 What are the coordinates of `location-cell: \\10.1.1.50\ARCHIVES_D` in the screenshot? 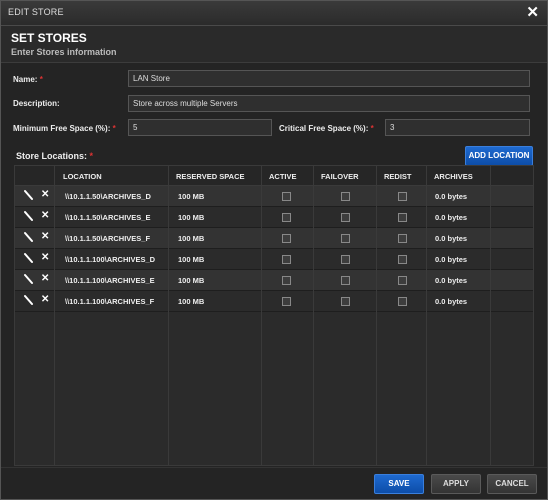 It's located at (108, 196).